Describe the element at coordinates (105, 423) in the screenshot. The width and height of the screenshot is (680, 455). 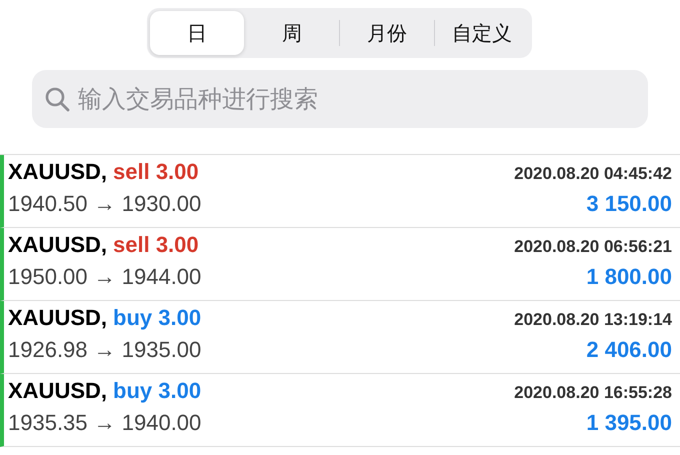
I see `price-range: 1935.35 → 1940.00` at that location.